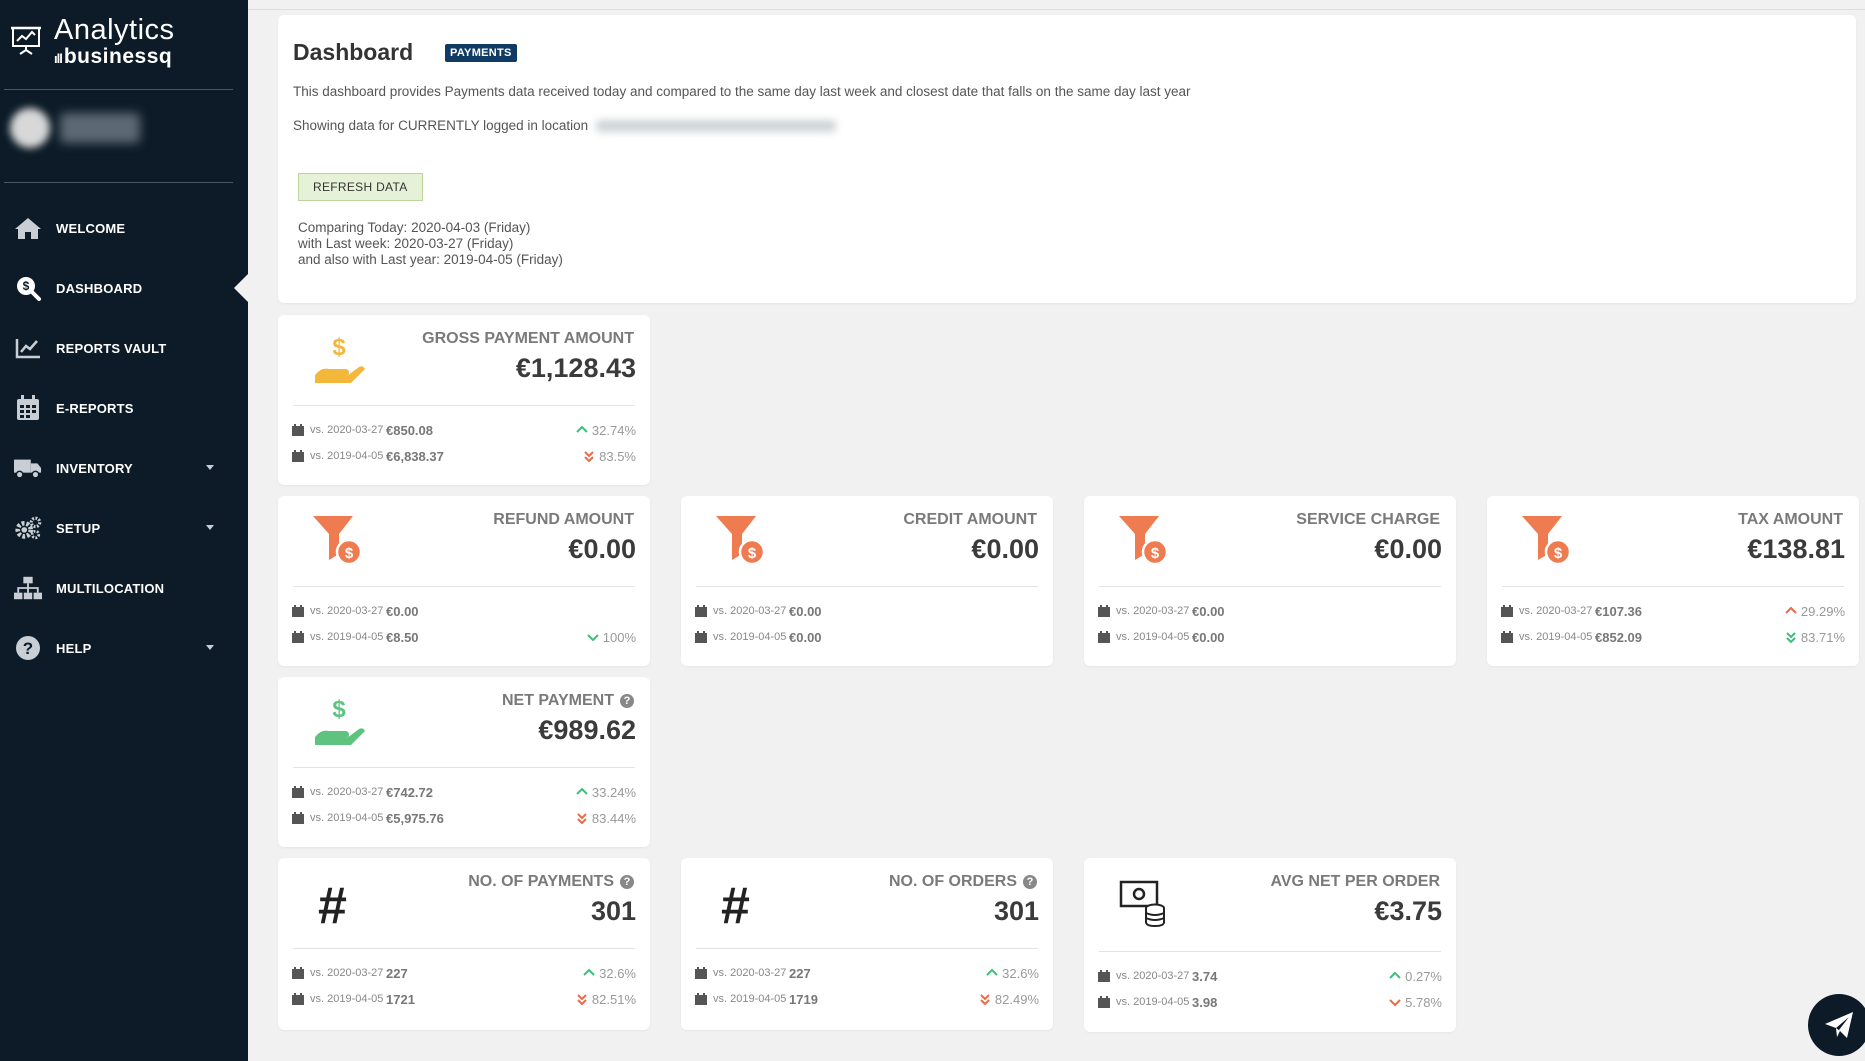 The width and height of the screenshot is (1865, 1061). What do you see at coordinates (1836, 1025) in the screenshot?
I see `send-message-button` at bounding box center [1836, 1025].